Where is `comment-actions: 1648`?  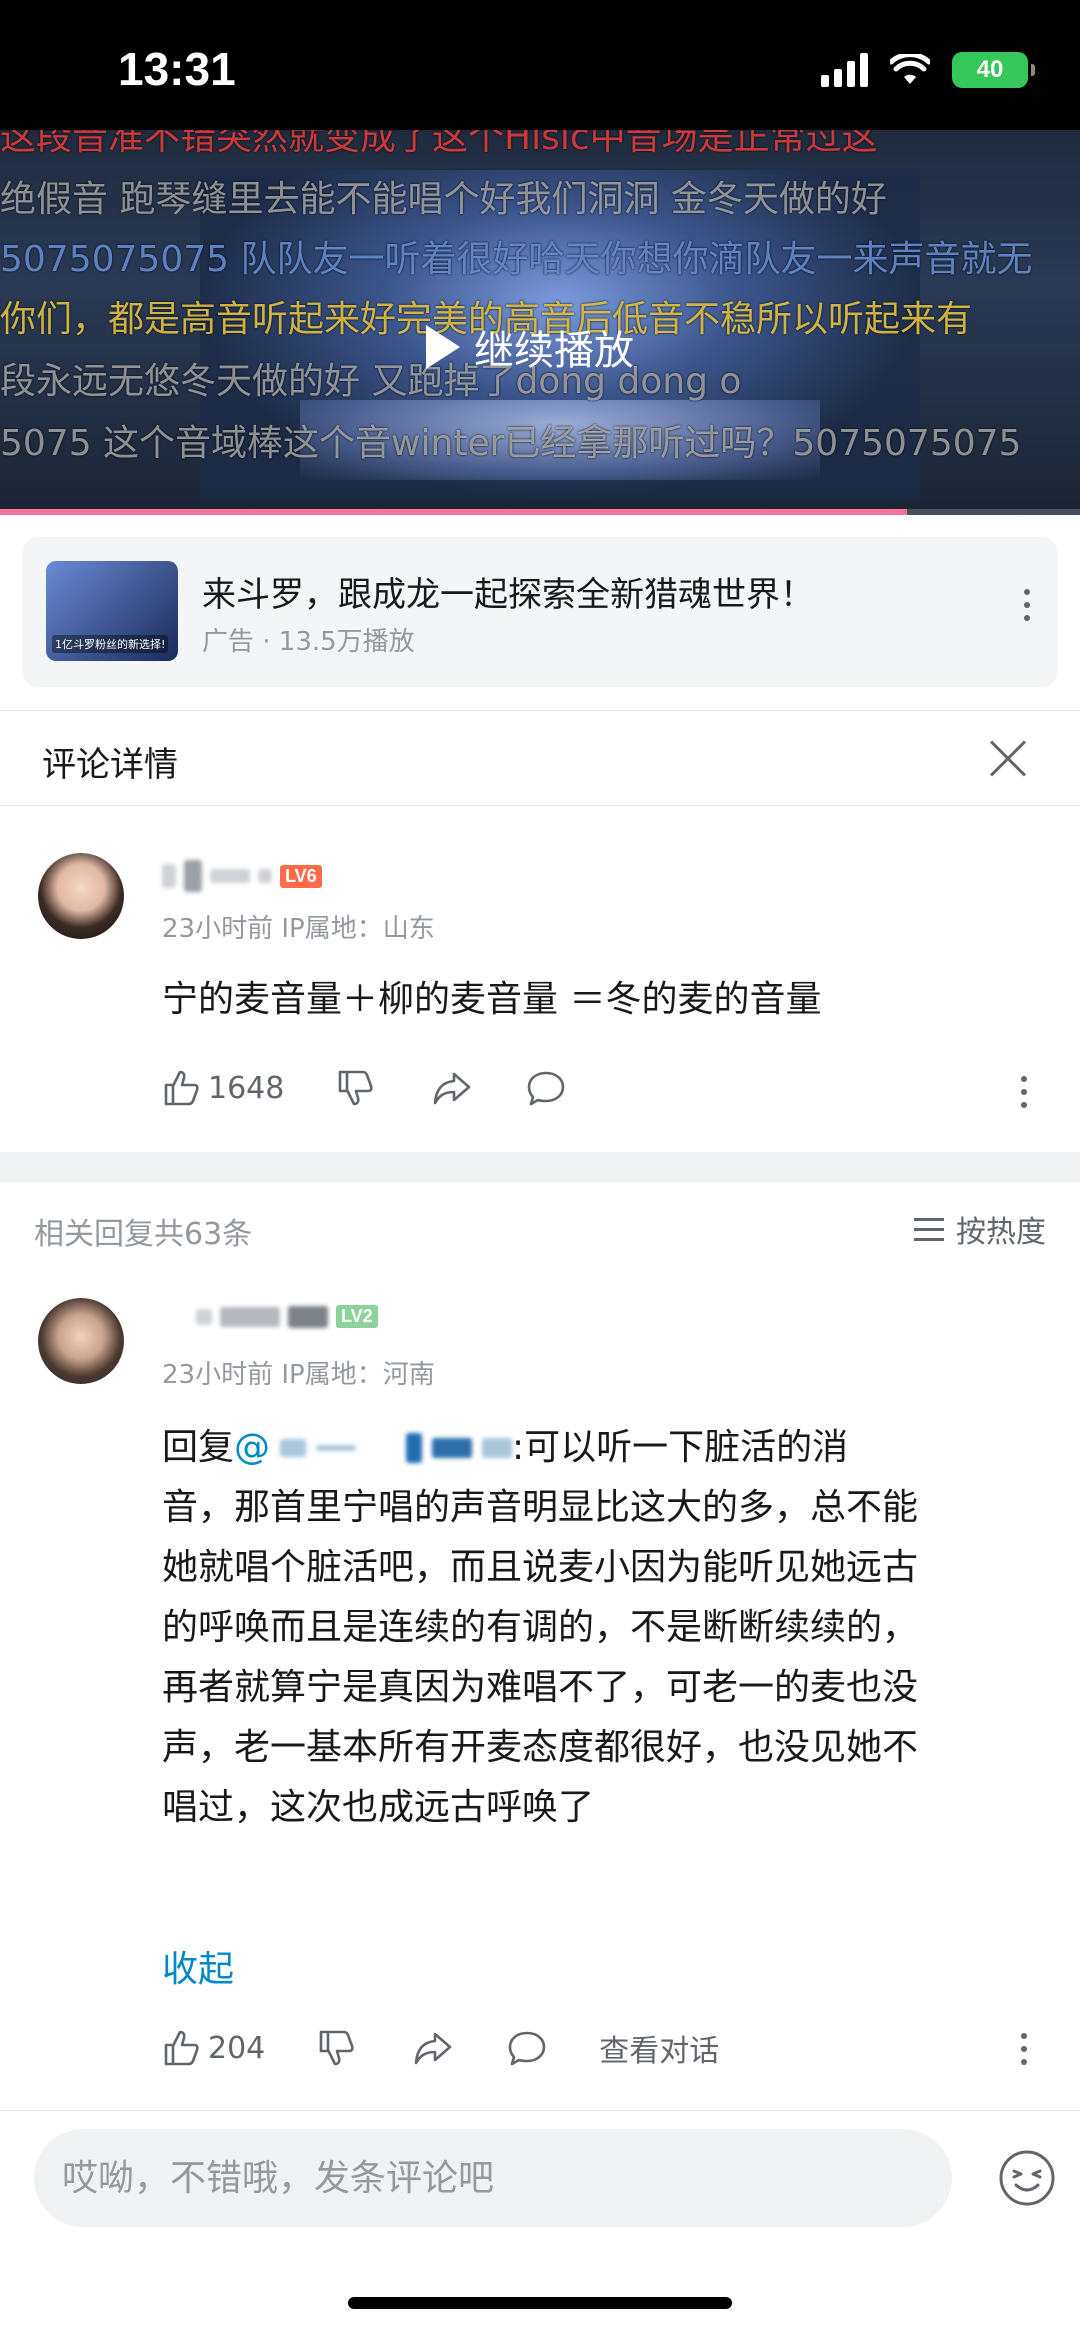 comment-actions: 1648 is located at coordinates (364, 1088).